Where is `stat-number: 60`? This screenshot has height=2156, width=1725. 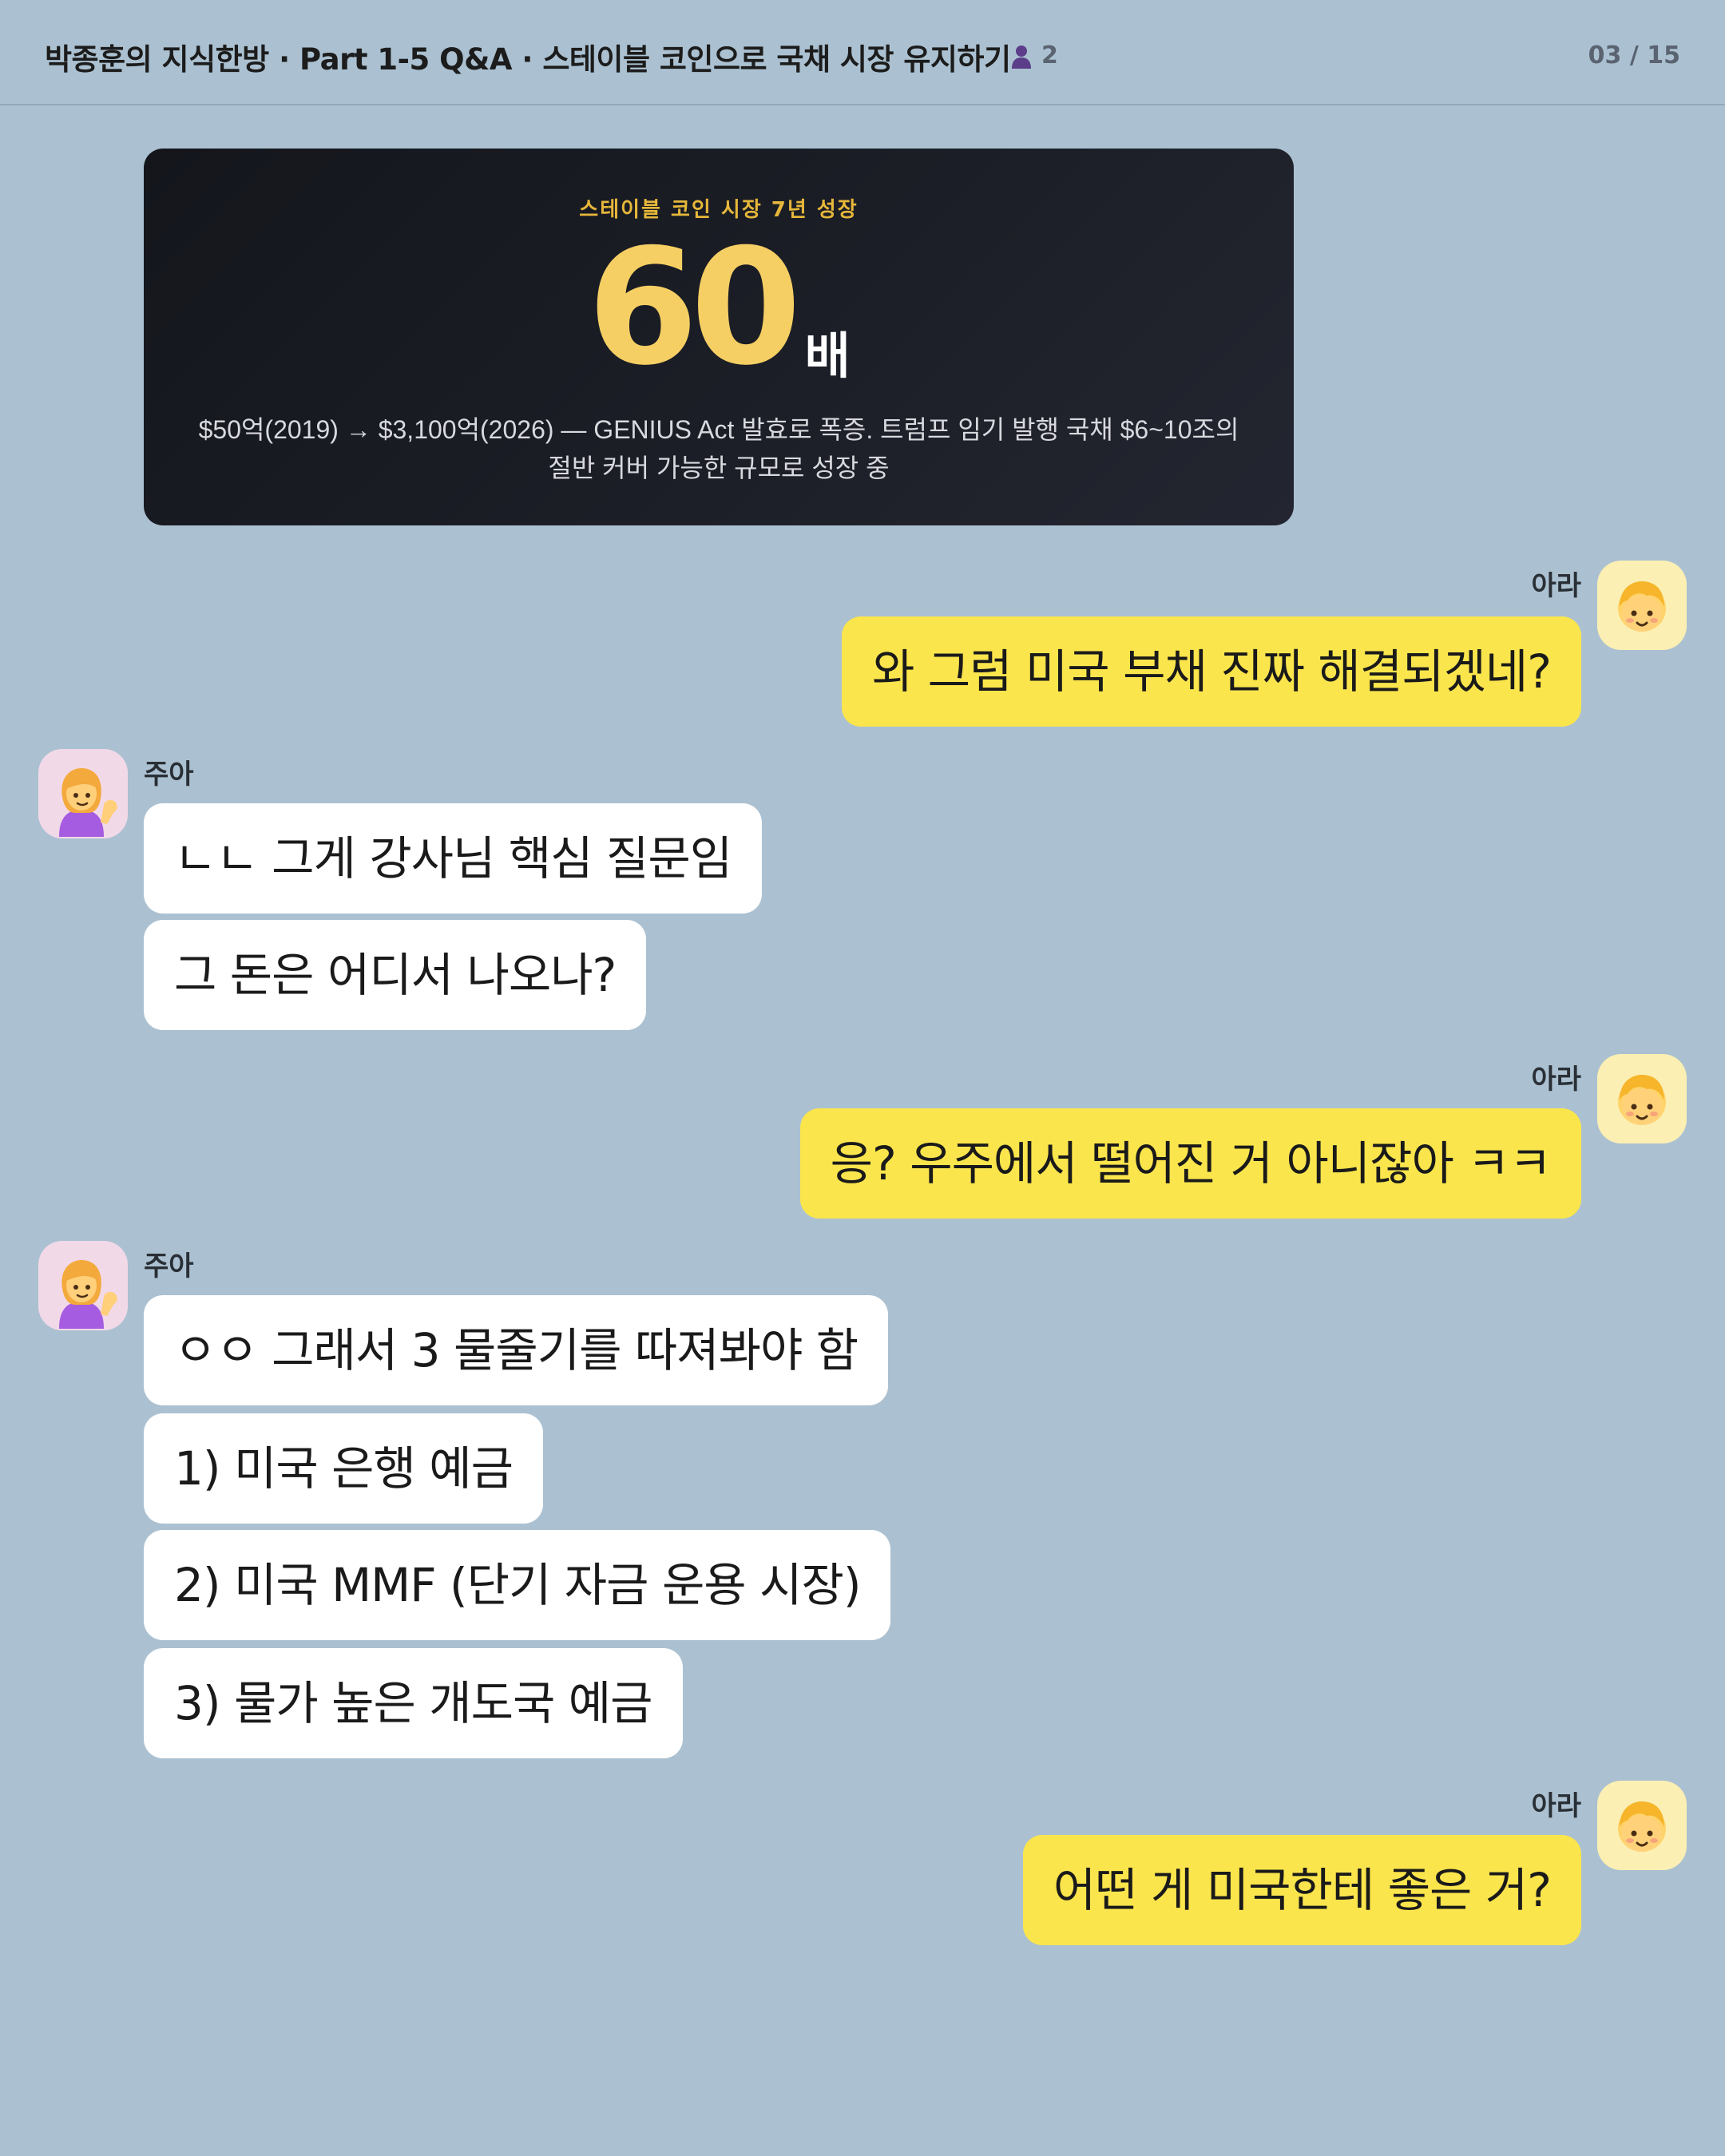 stat-number: 60 is located at coordinates (694, 308).